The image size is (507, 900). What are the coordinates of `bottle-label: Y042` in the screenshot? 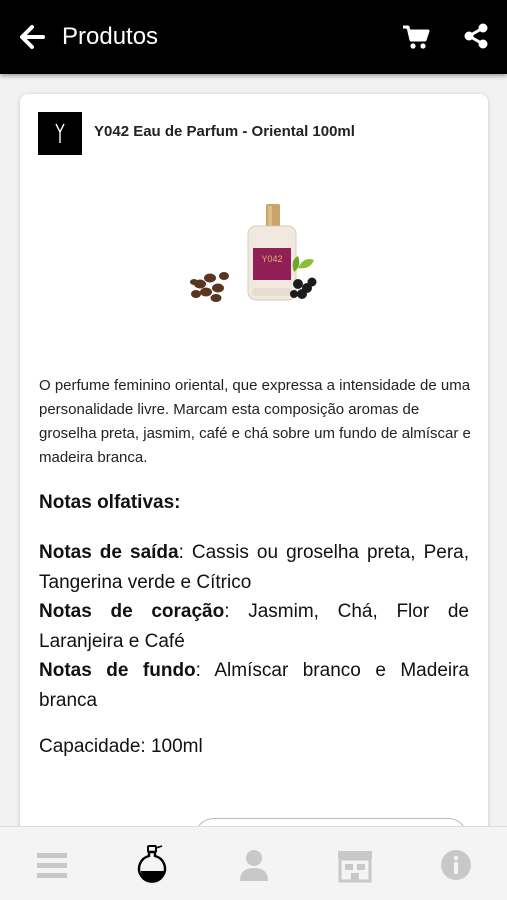 It's located at (271, 259).